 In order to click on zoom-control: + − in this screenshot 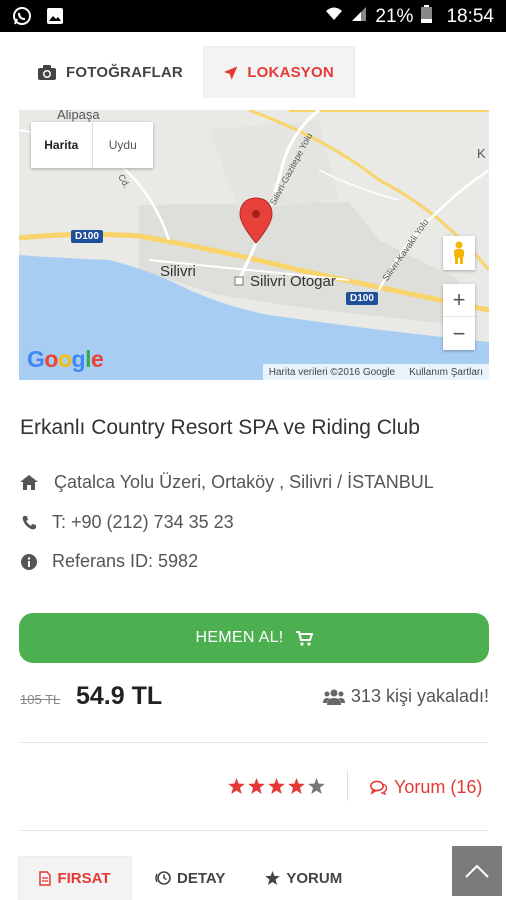, I will do `click(459, 317)`.